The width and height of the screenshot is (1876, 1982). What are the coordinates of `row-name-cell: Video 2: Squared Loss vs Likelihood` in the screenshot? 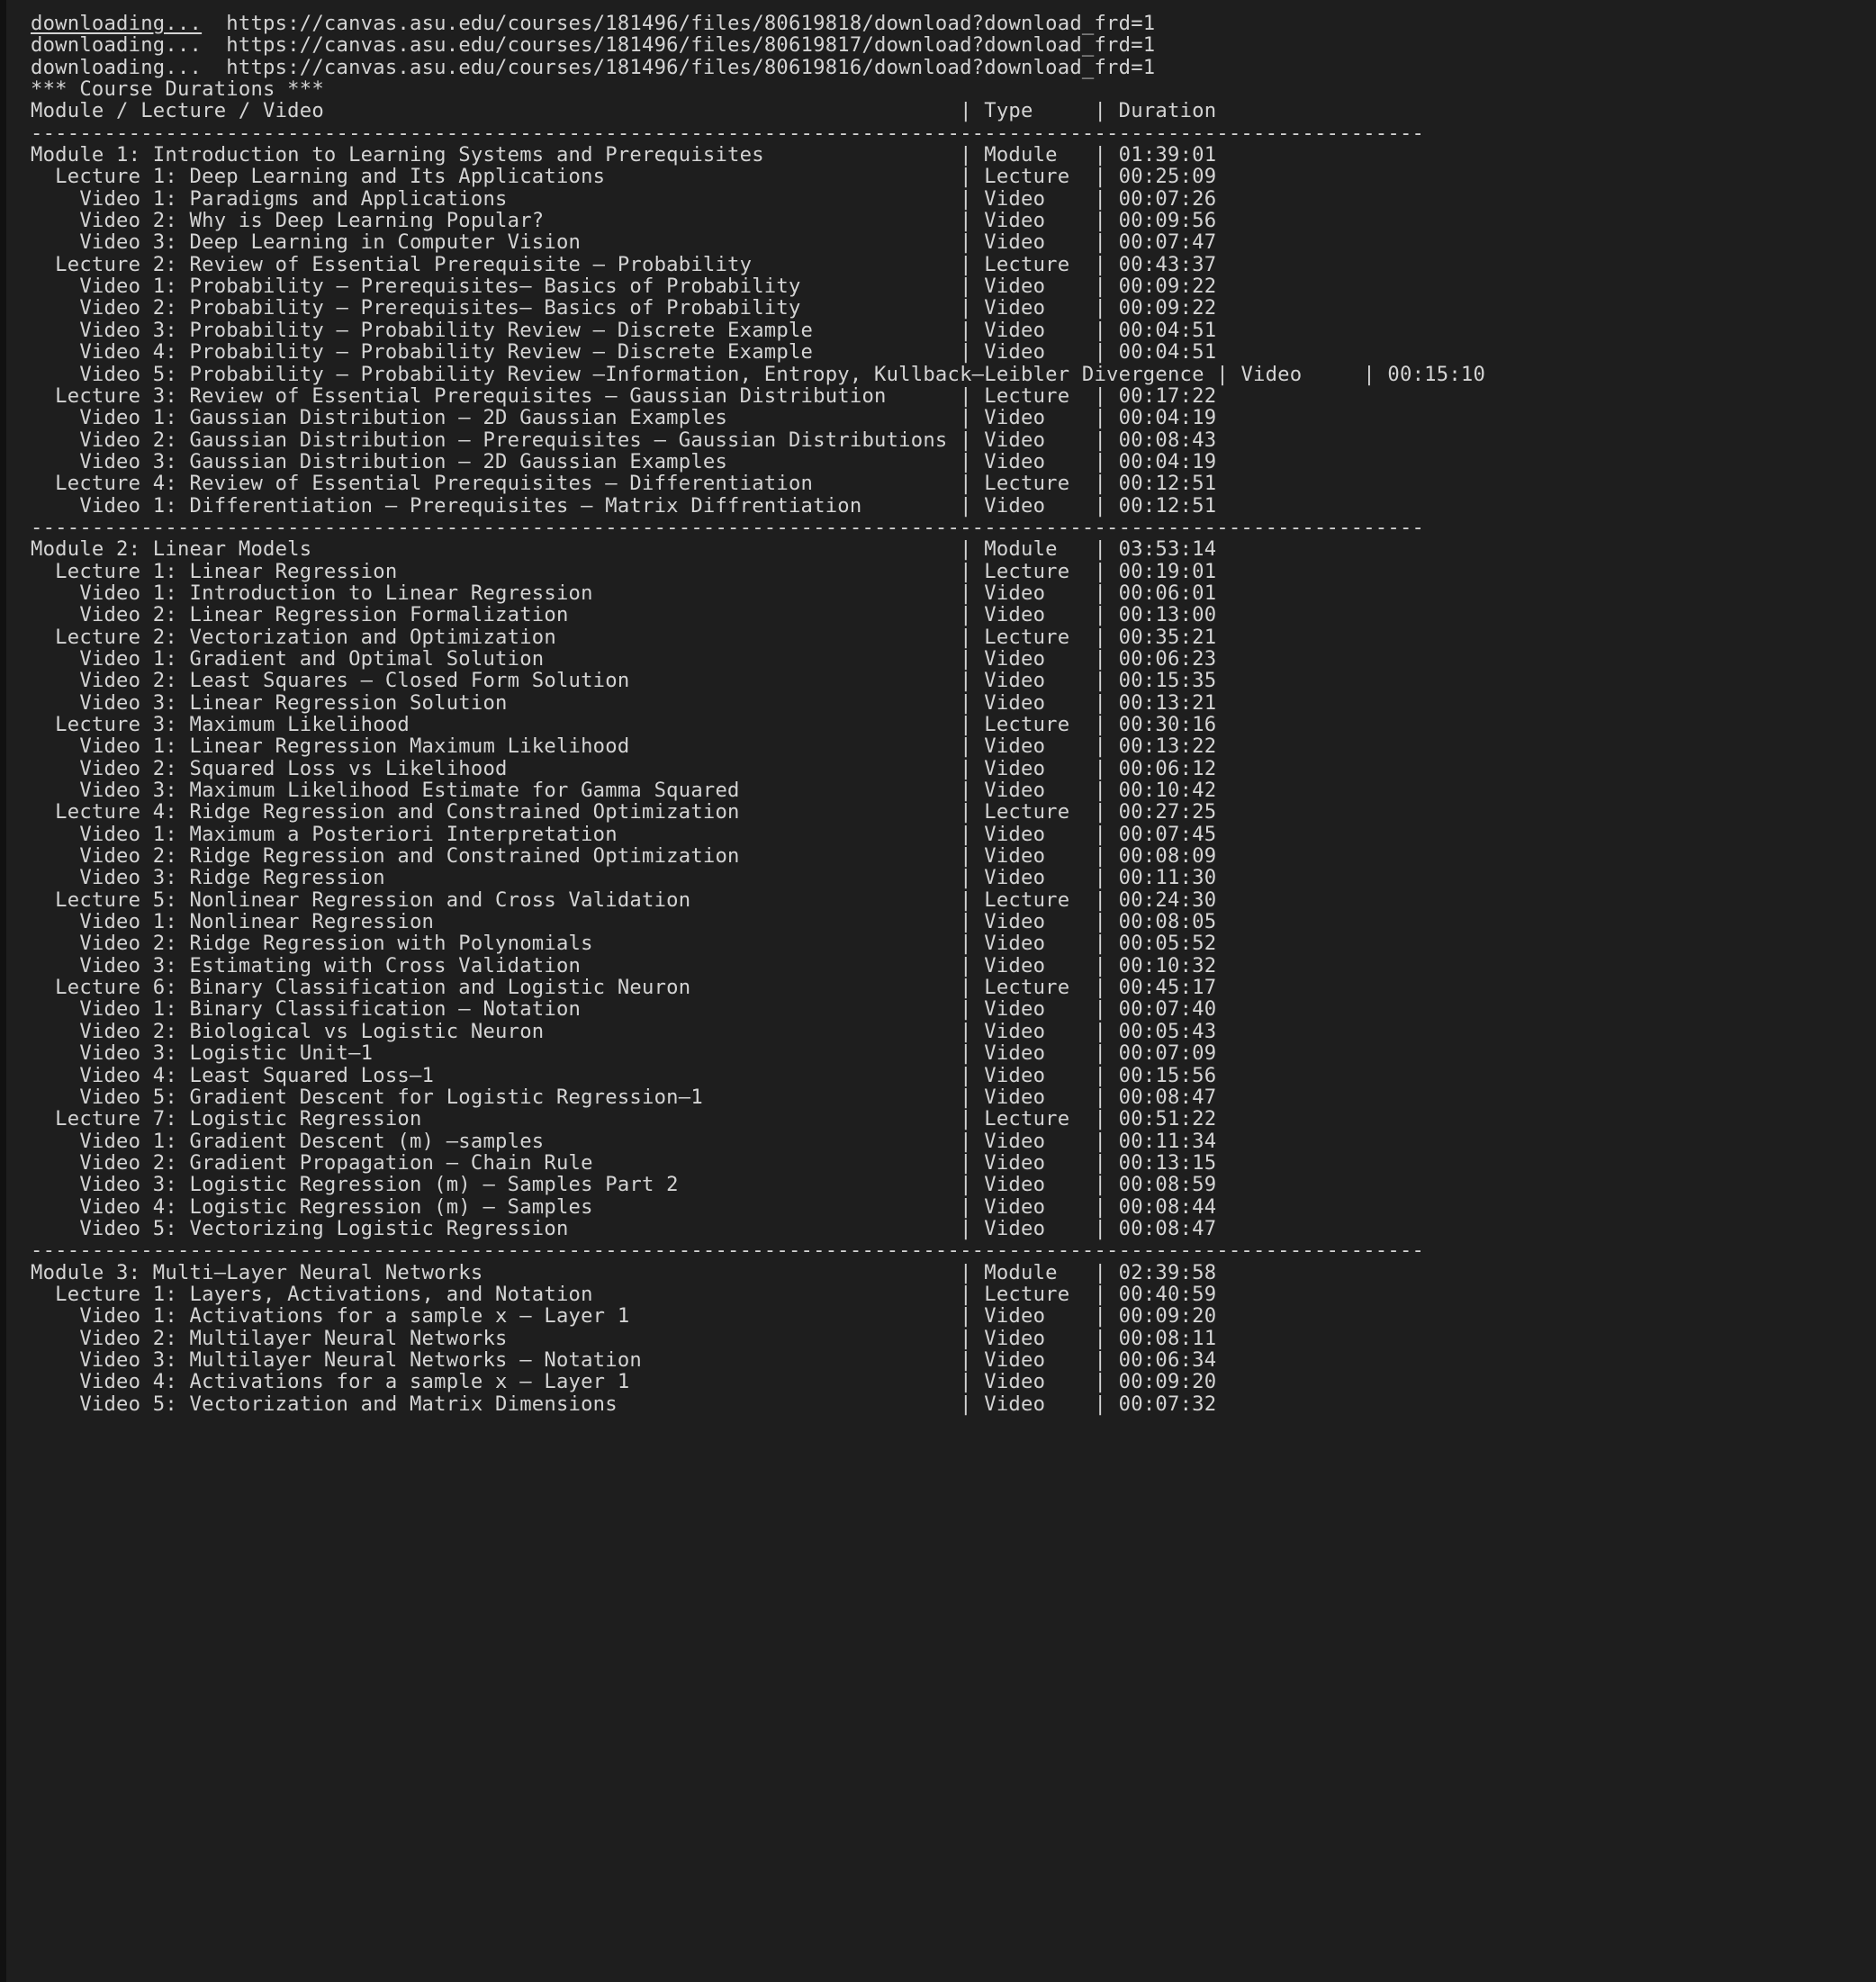 It's located at (496, 768).